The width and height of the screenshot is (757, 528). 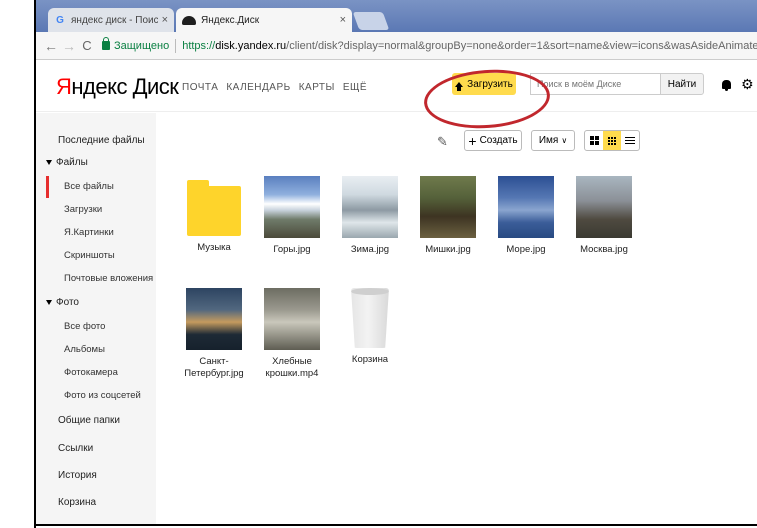 I want to click on file-name: Хлебные крошки.mp4, so click(x=292, y=367).